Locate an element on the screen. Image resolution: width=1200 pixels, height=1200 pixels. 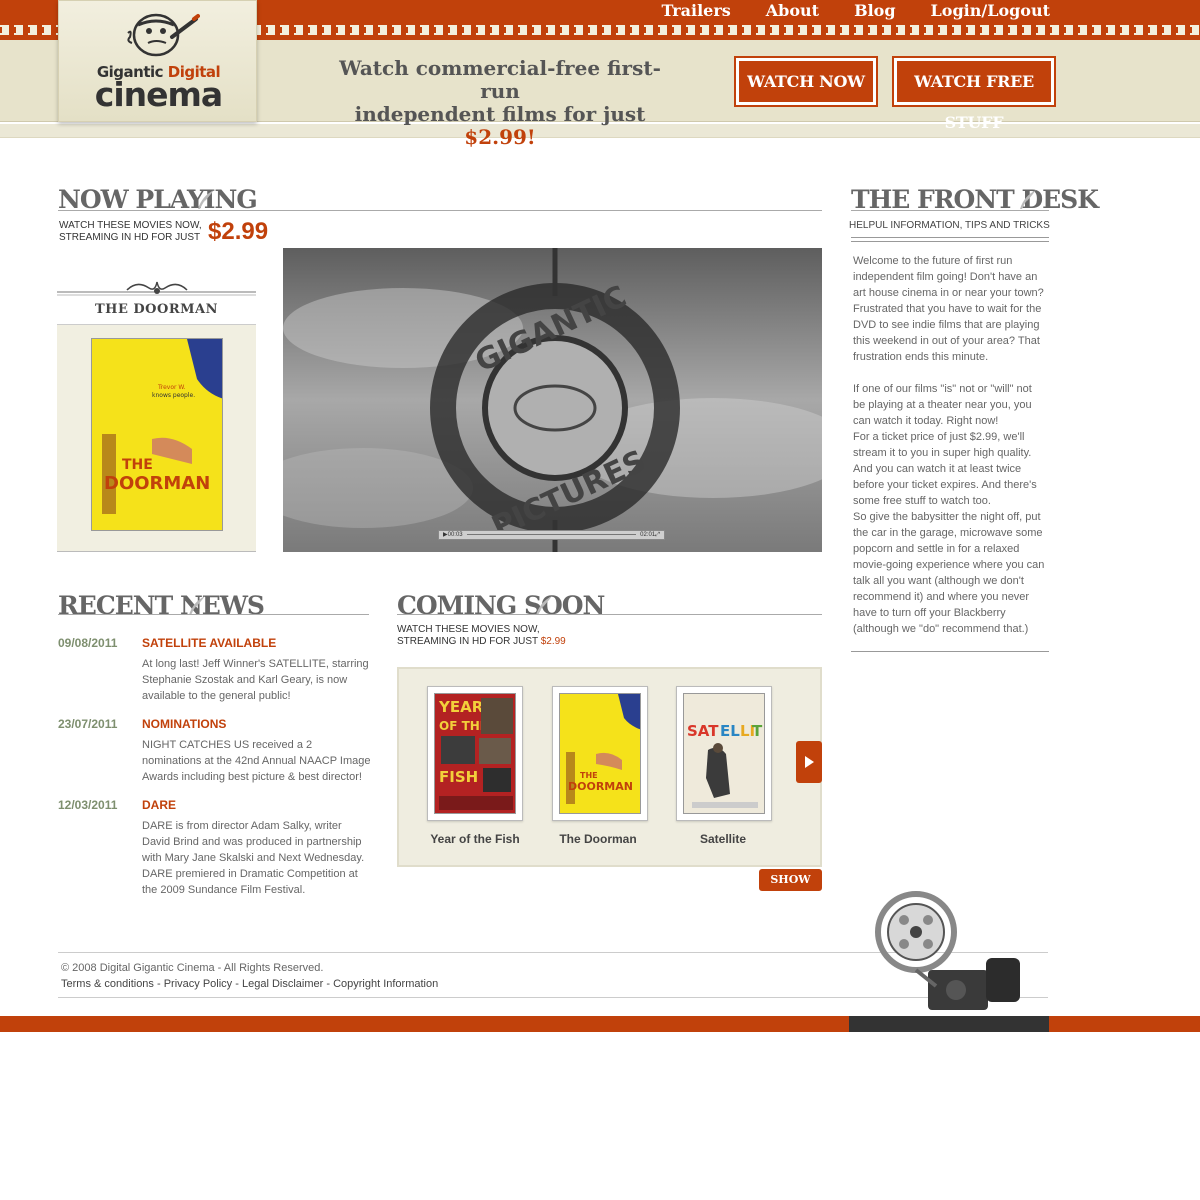
satellite-poster: SAT EL LI T is located at coordinates (724, 753).